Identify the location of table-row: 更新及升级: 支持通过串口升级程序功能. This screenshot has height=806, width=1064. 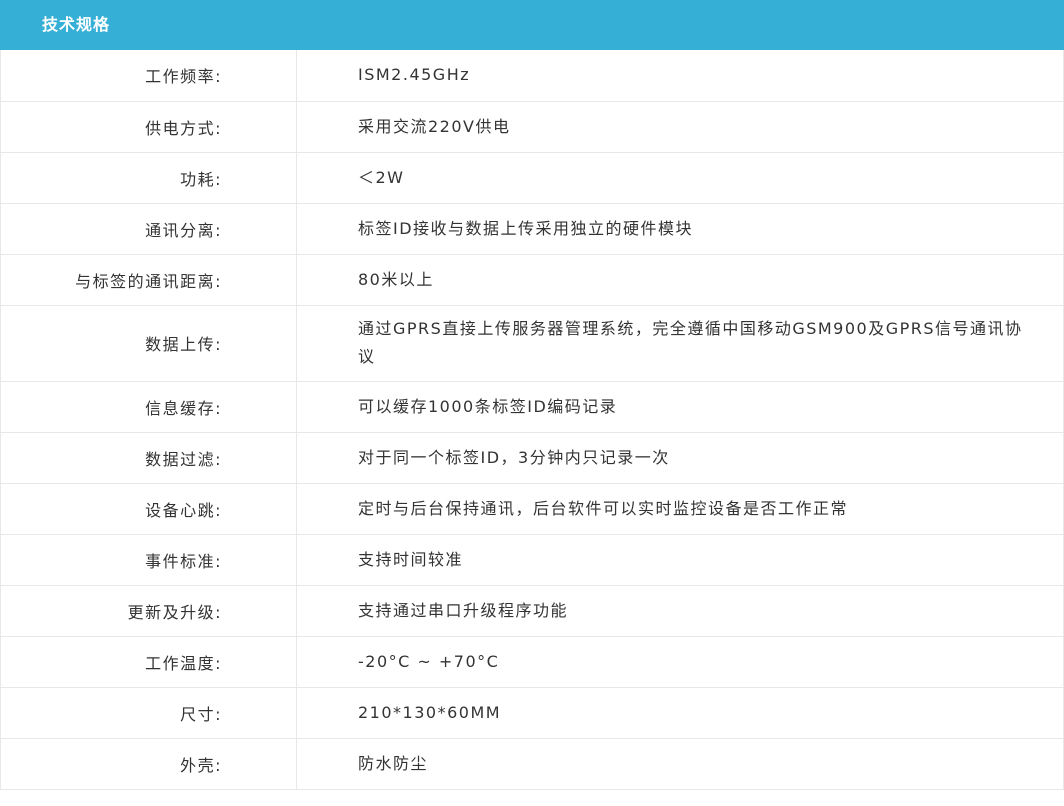
(532, 610).